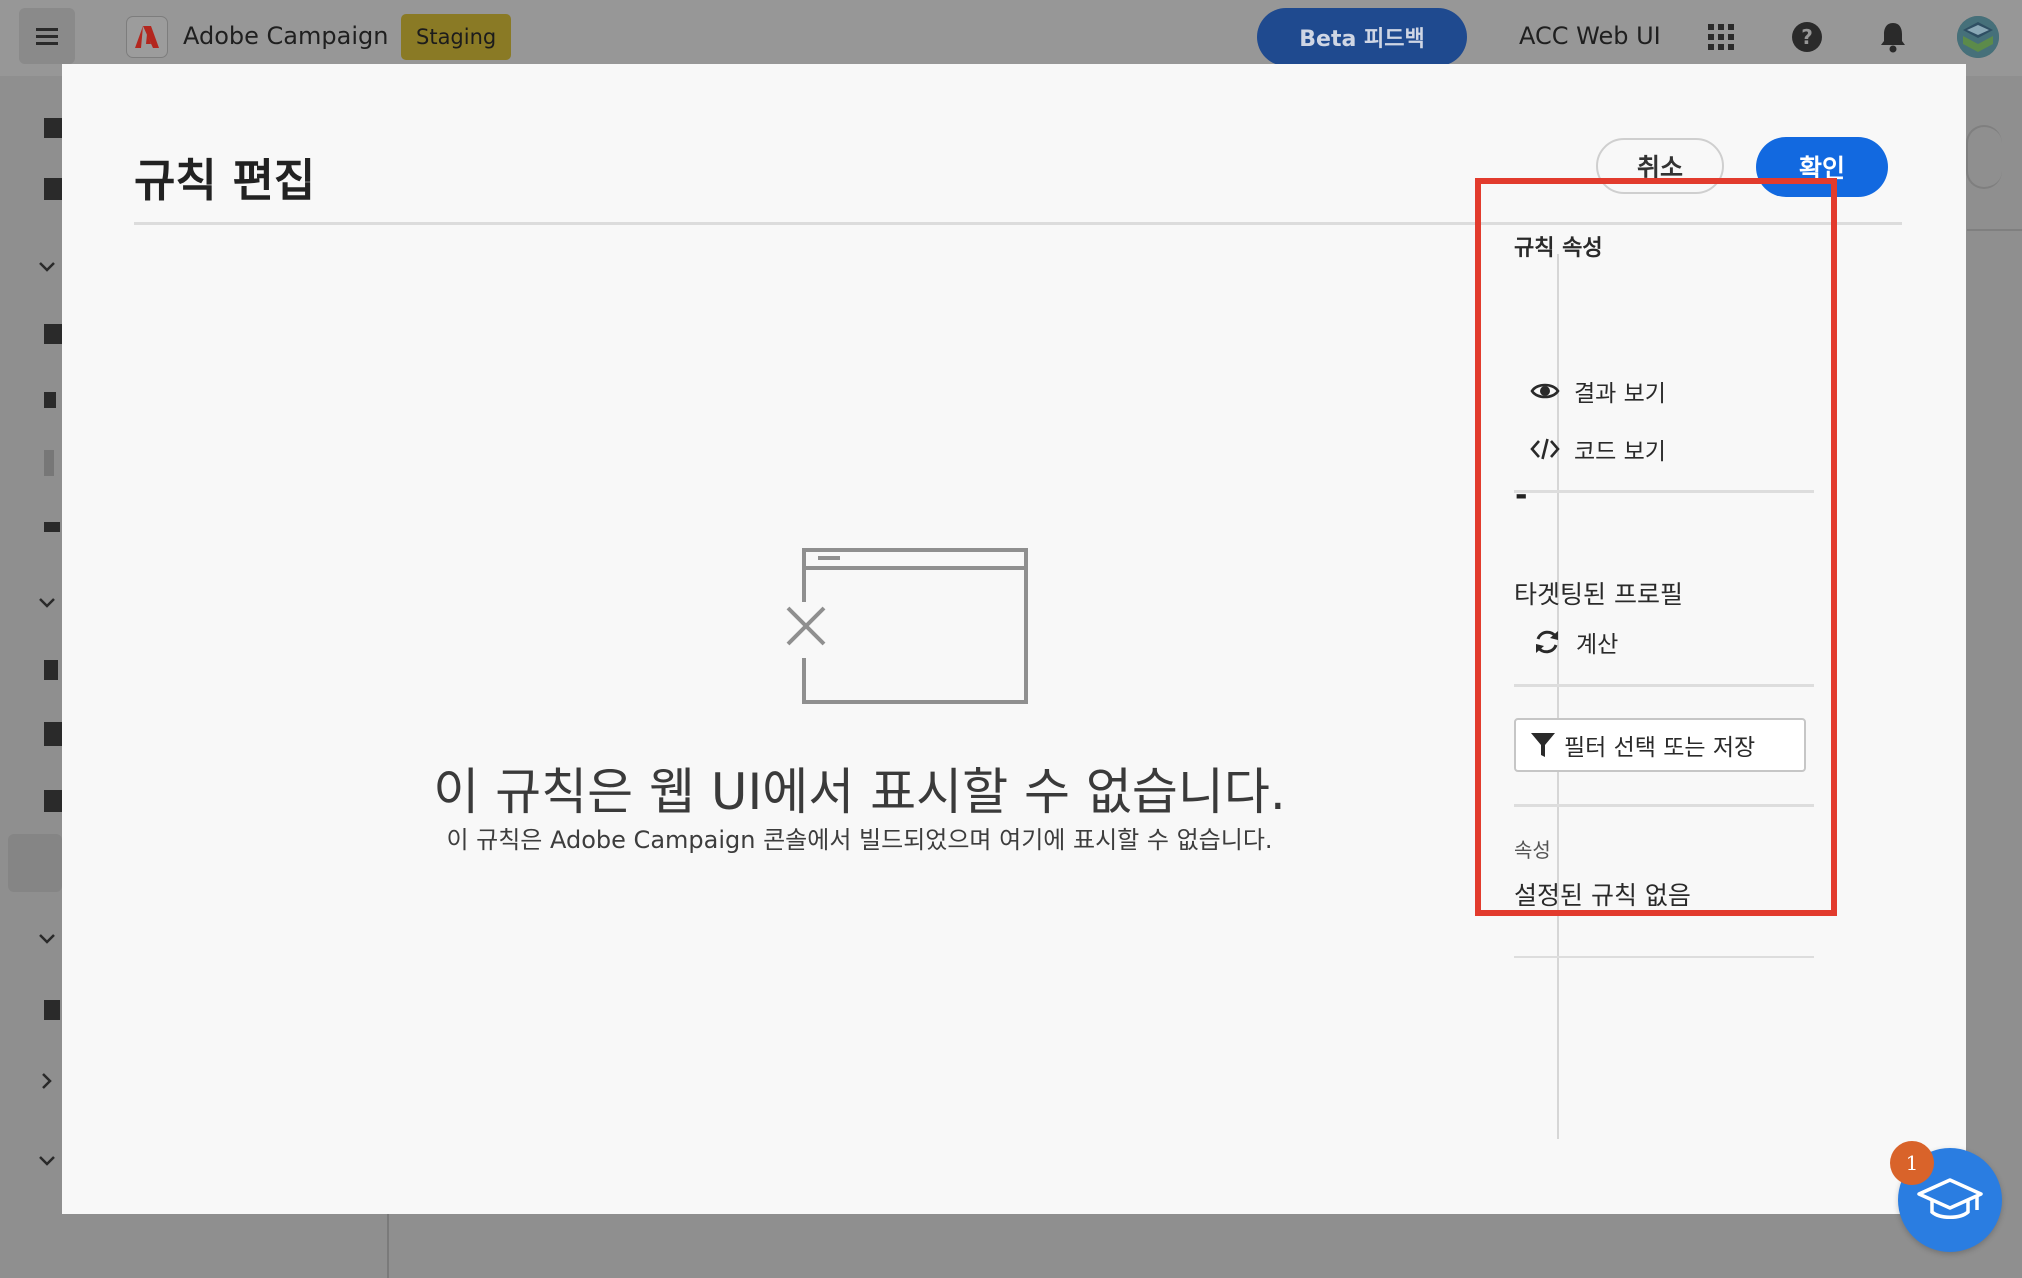 This screenshot has height=1278, width=2022. What do you see at coordinates (1984, 157) in the screenshot?
I see `background-search` at bounding box center [1984, 157].